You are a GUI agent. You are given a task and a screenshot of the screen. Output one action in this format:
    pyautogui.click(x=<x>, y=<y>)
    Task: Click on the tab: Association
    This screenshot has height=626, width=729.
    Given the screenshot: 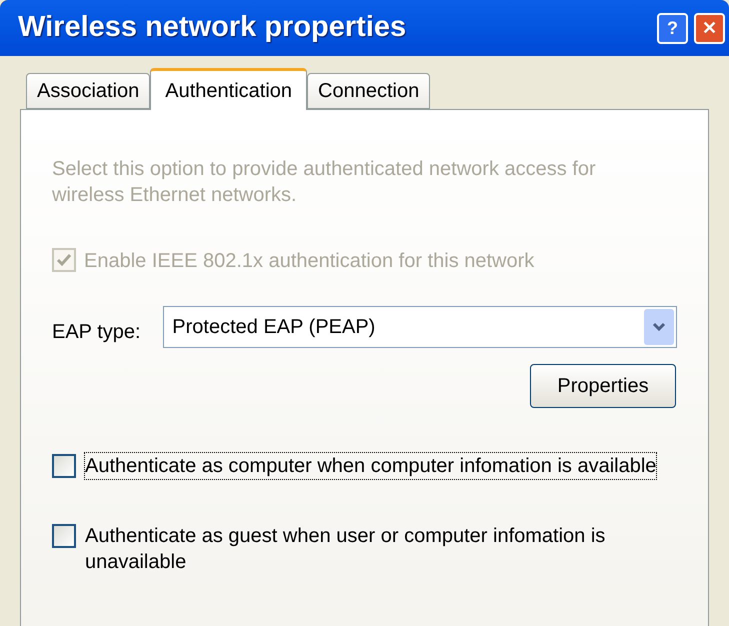 What is the action you would take?
    pyautogui.click(x=88, y=91)
    